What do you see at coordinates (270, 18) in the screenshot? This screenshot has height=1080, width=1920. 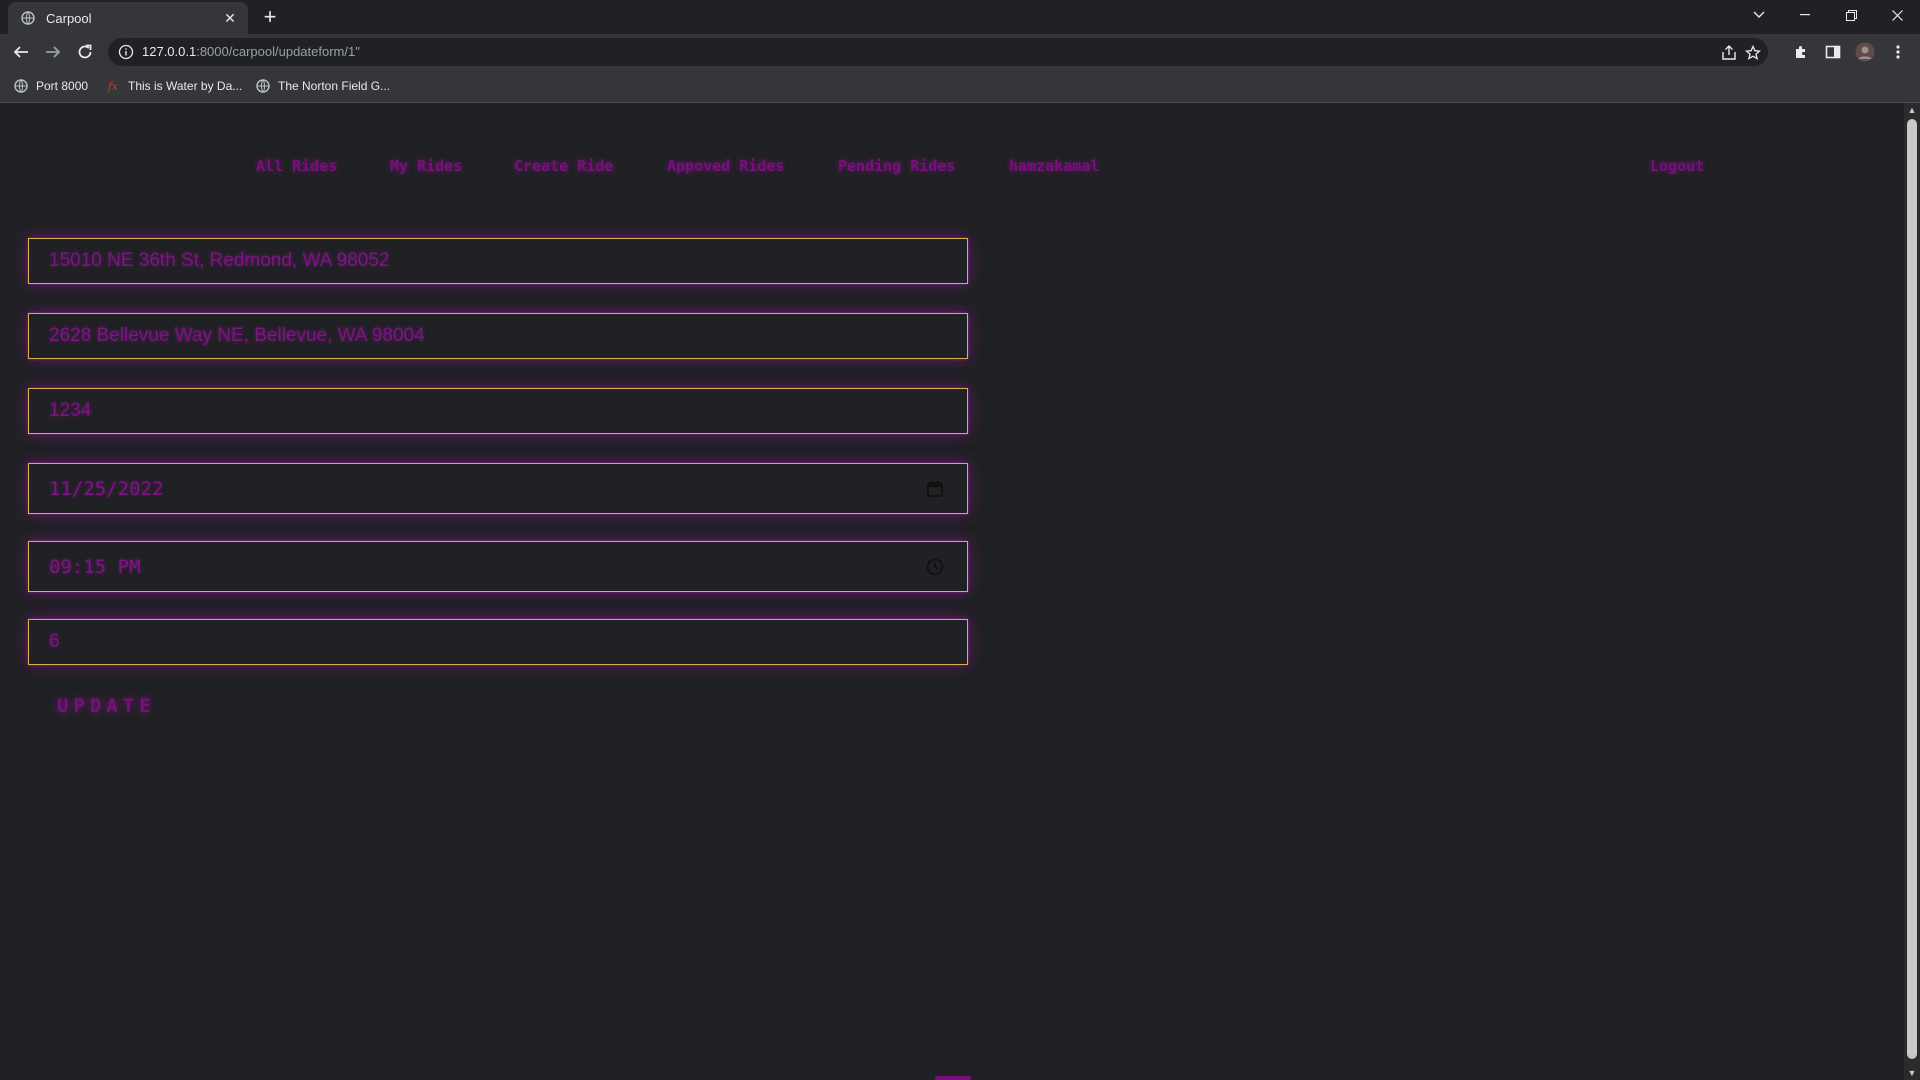 I see `new-tab-icon: +` at bounding box center [270, 18].